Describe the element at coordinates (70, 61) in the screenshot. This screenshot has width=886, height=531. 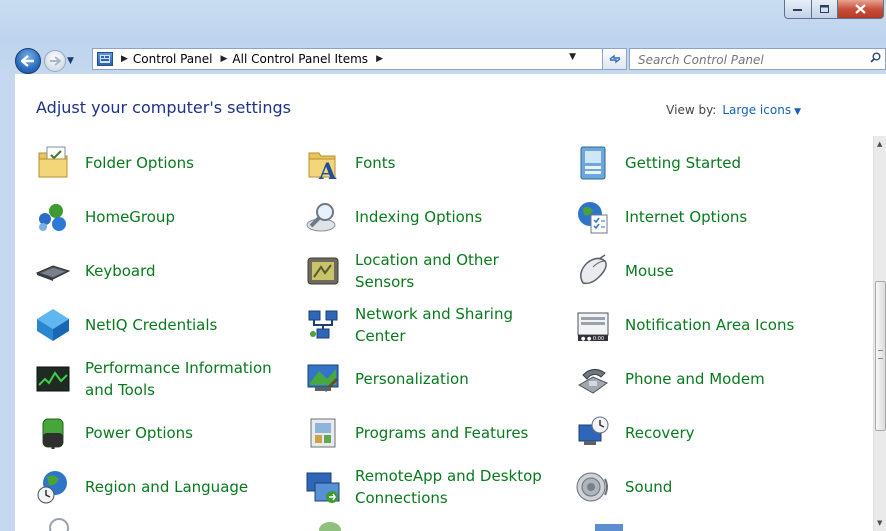
I see `recent-pages-dropdown: ▼` at that location.